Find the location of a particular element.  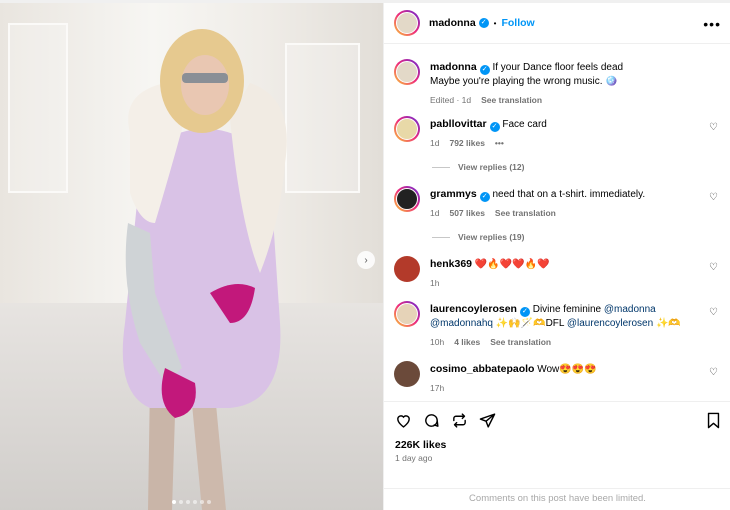

post-likes-count: 226K likes is located at coordinates (420, 445).